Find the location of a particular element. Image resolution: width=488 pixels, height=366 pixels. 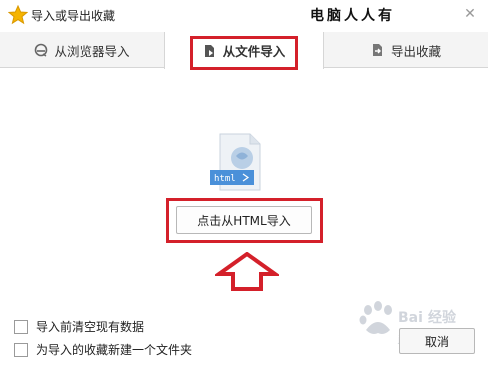

export-icon is located at coordinates (377, 50).